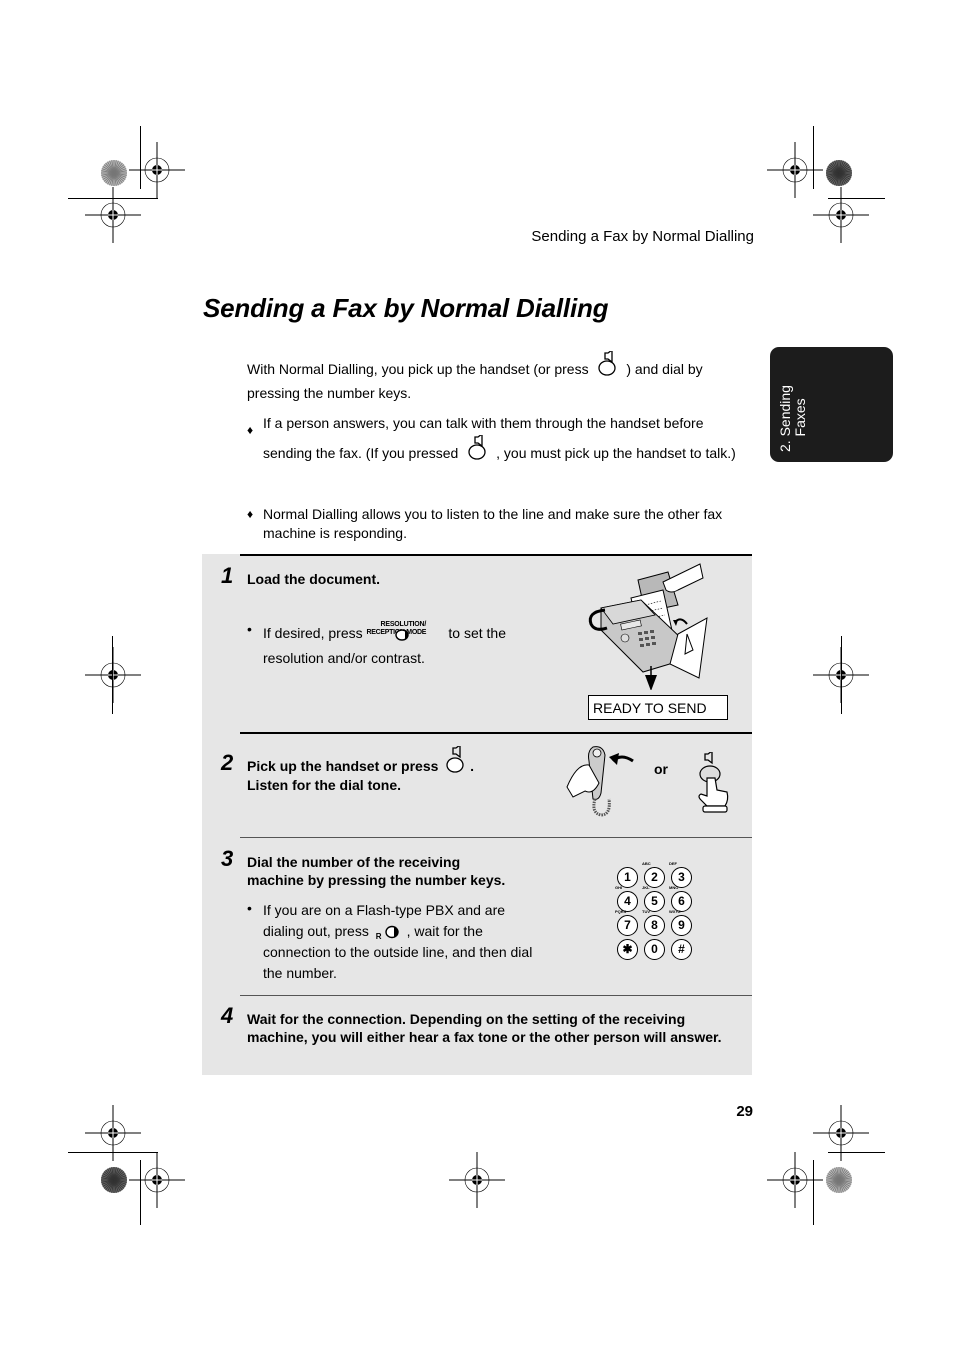 The width and height of the screenshot is (954, 1351). What do you see at coordinates (654, 949) in the screenshot?
I see `keypad-key: 0` at bounding box center [654, 949].